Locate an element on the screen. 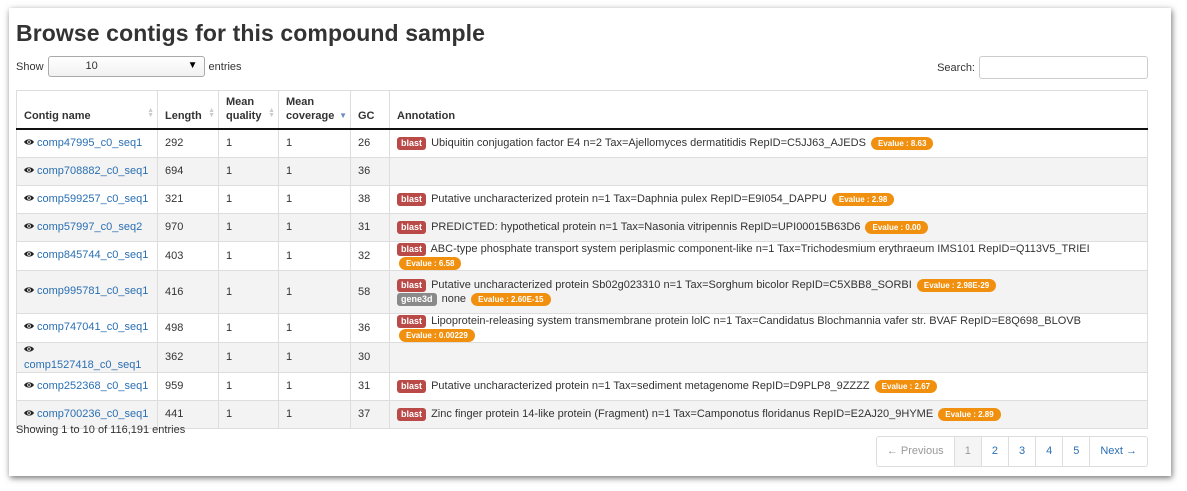 The height and width of the screenshot is (491, 1187). table-info: Showing 1 to 10 of 116,191 entries is located at coordinates (101, 430).